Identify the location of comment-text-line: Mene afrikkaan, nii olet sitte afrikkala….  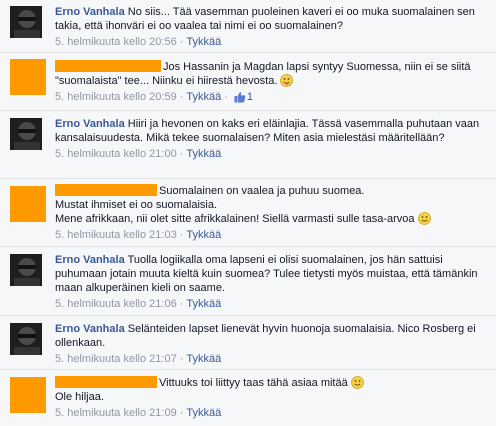
(235, 219).